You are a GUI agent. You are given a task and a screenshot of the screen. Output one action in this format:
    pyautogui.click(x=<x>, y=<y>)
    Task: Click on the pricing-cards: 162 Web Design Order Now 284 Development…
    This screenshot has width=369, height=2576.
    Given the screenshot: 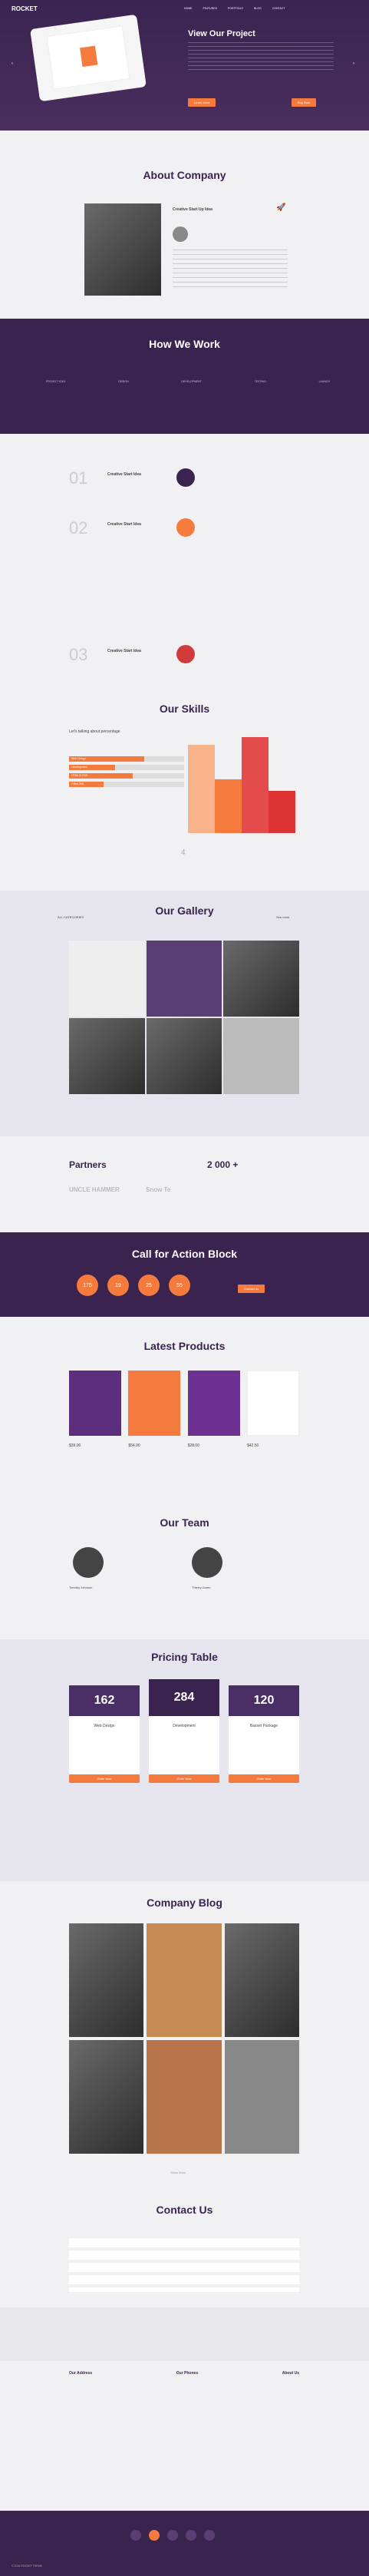 What is the action you would take?
    pyautogui.click(x=184, y=1731)
    